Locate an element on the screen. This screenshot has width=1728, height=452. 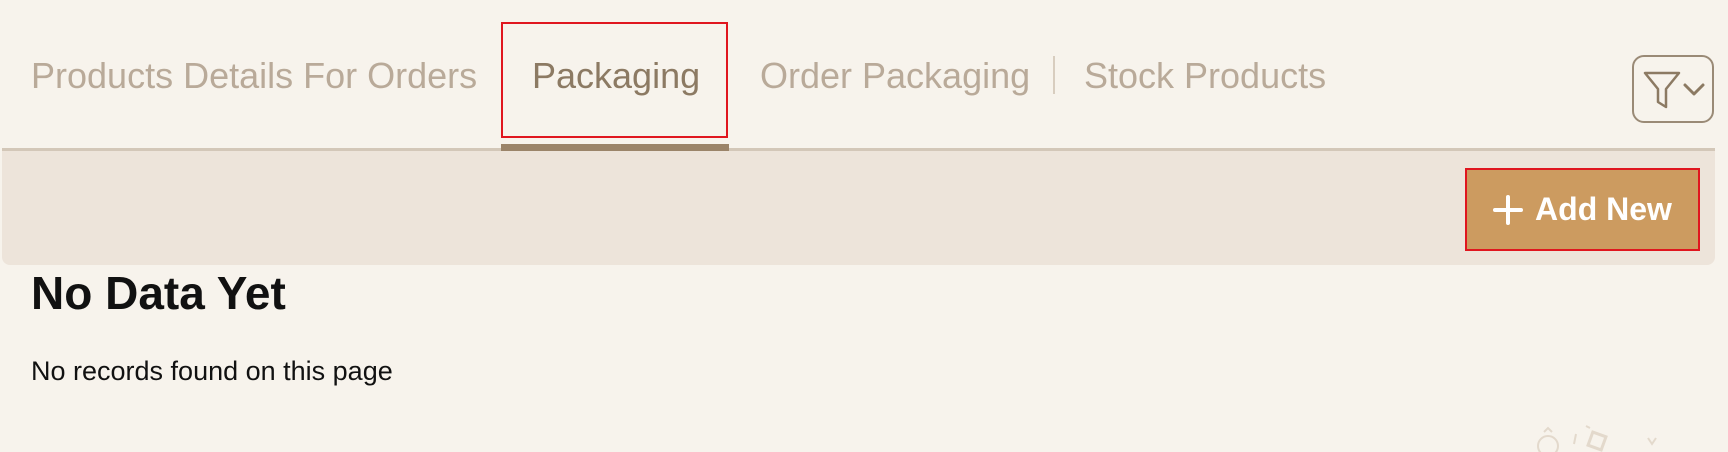
filter-button is located at coordinates (1673, 89).